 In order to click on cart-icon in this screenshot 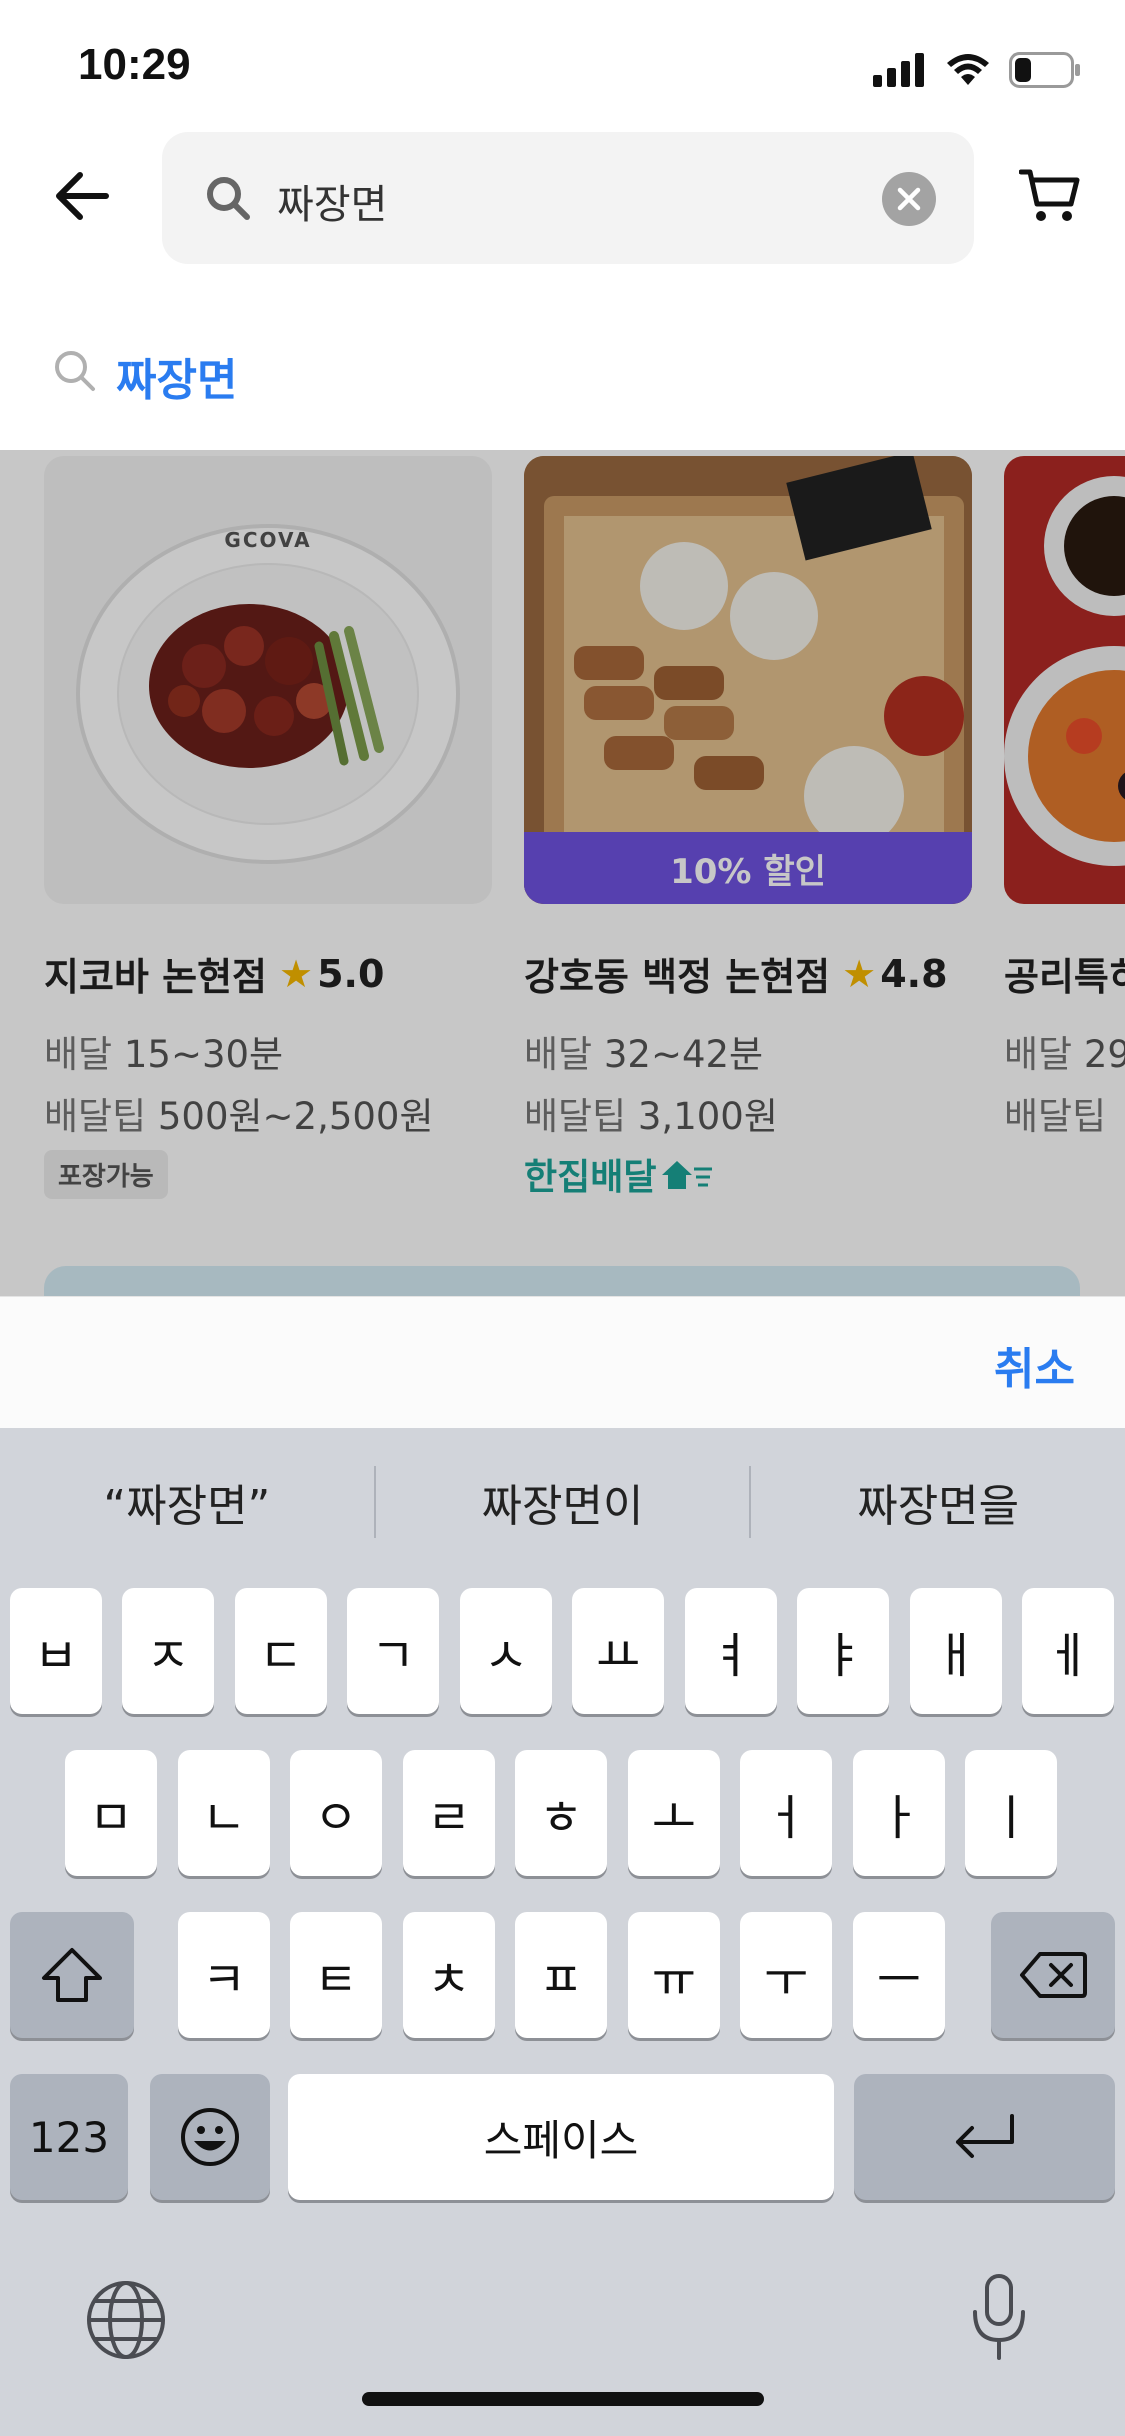, I will do `click(1049, 195)`.